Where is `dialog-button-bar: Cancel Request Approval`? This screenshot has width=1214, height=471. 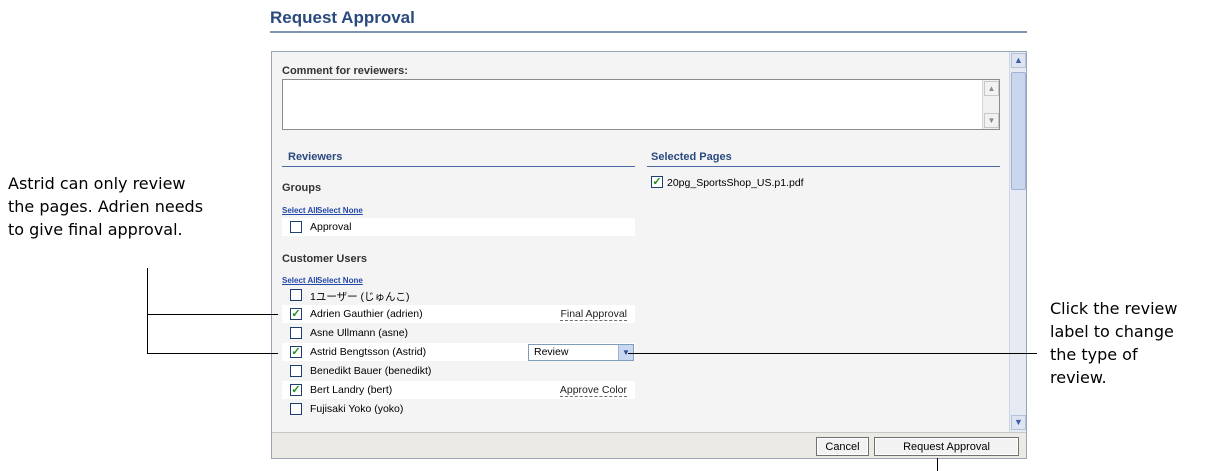
dialog-button-bar: Cancel Request Approval is located at coordinates (649, 445).